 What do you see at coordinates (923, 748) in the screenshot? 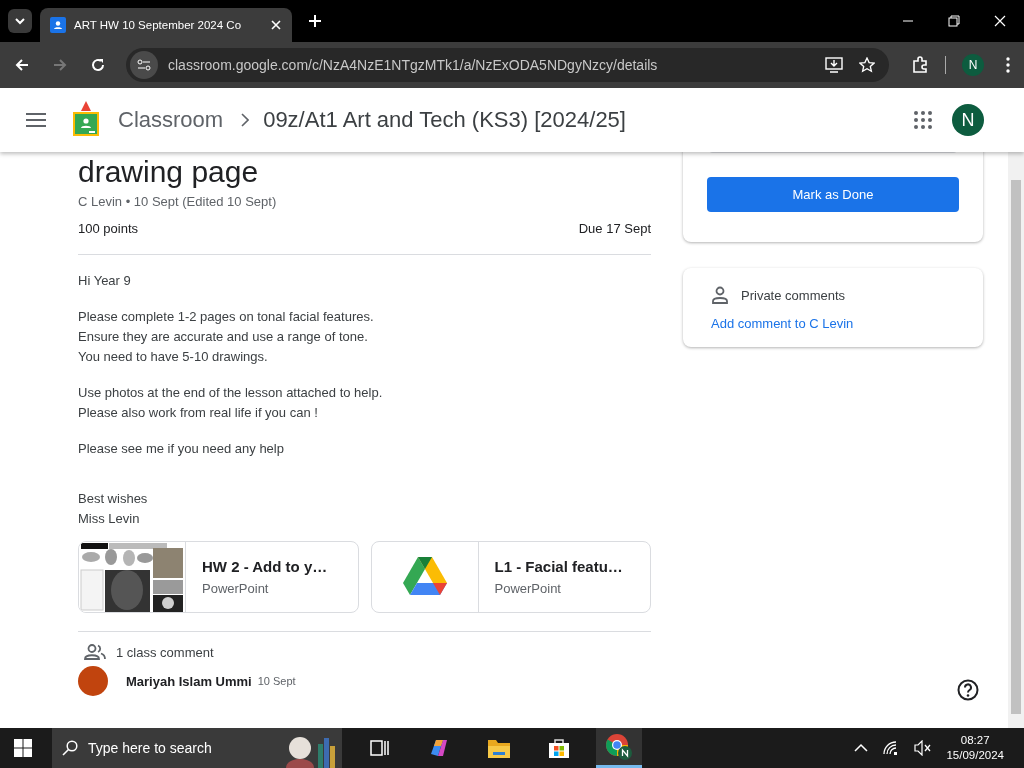
I see `muted-speaker-icon` at bounding box center [923, 748].